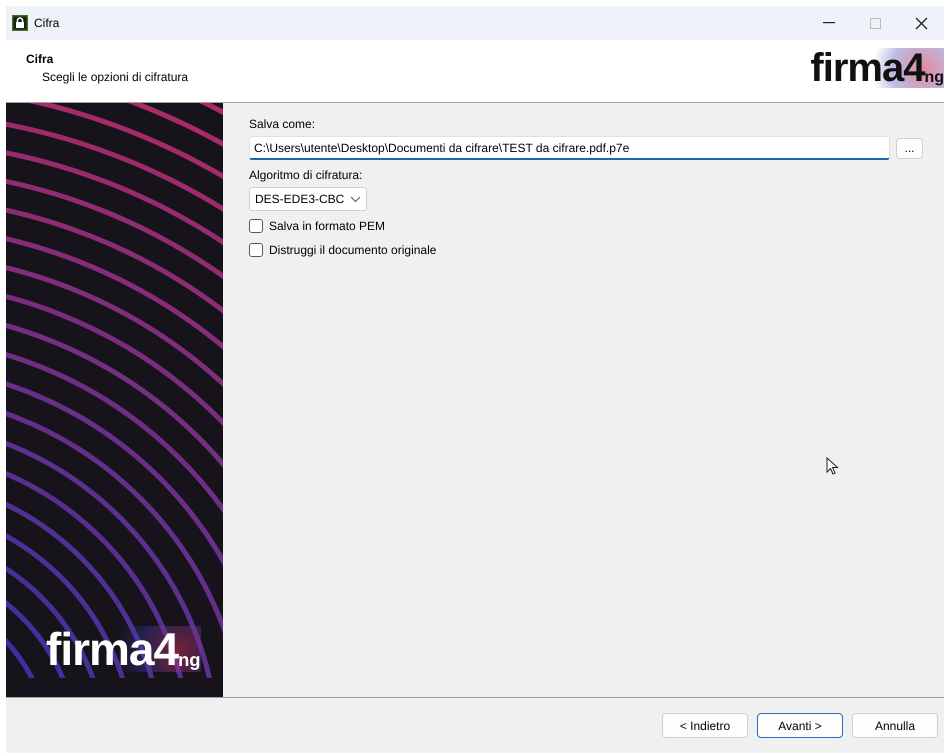 This screenshot has height=753, width=944. Describe the element at coordinates (832, 466) in the screenshot. I see `mouse-pointer-icon` at that location.